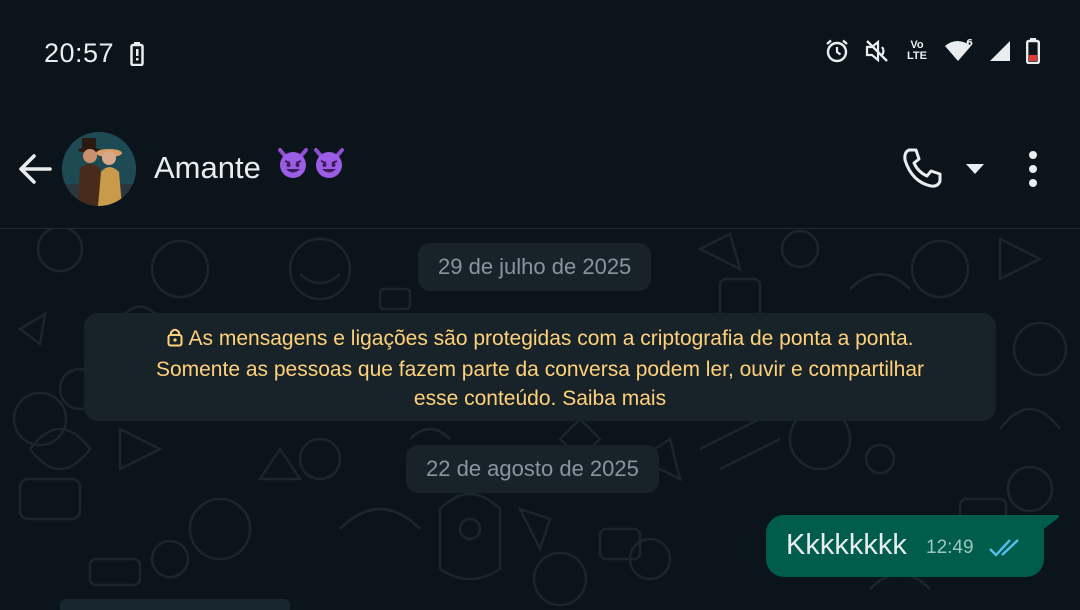  Describe the element at coordinates (846, 545) in the screenshot. I see `message-text: Kkkkkkkk` at that location.